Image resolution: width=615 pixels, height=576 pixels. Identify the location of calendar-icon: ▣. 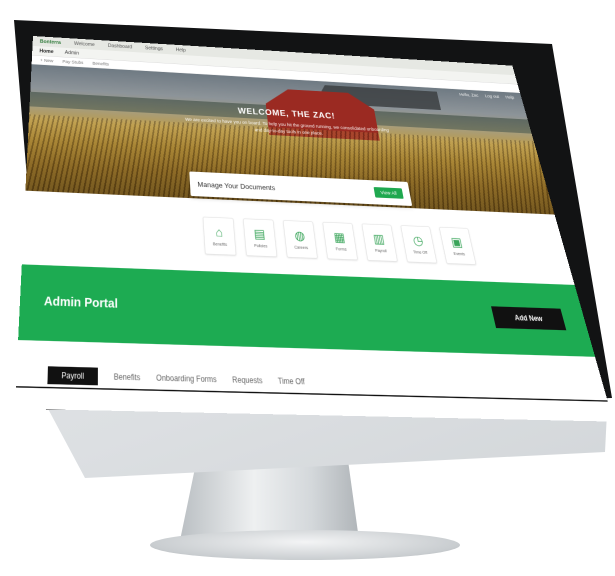
(456, 241).